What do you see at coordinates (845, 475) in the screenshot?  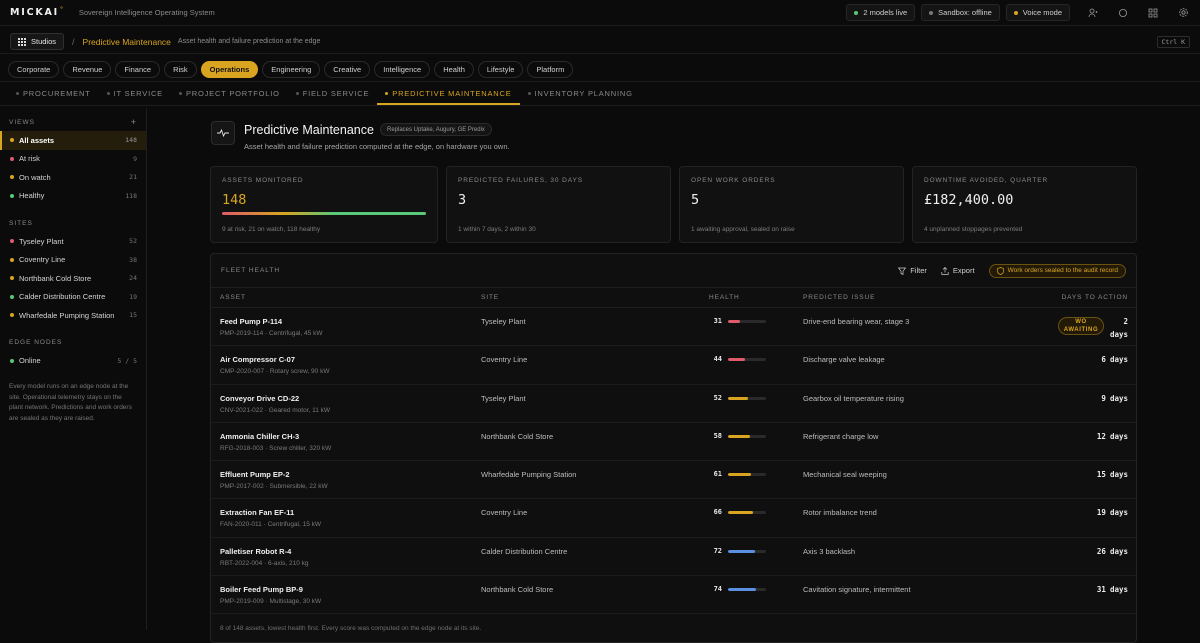 I see `predicted-issue: Mechanical seal weeping` at bounding box center [845, 475].